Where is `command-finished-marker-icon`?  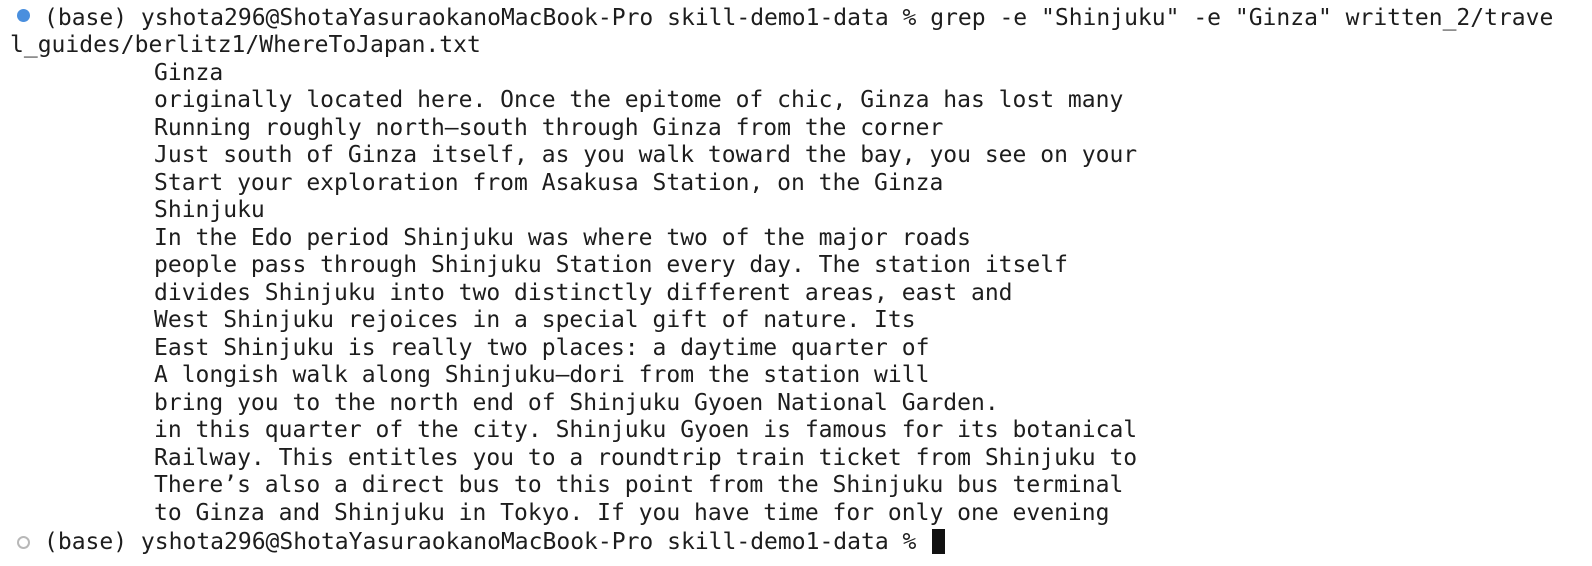 command-finished-marker-icon is located at coordinates (23, 15).